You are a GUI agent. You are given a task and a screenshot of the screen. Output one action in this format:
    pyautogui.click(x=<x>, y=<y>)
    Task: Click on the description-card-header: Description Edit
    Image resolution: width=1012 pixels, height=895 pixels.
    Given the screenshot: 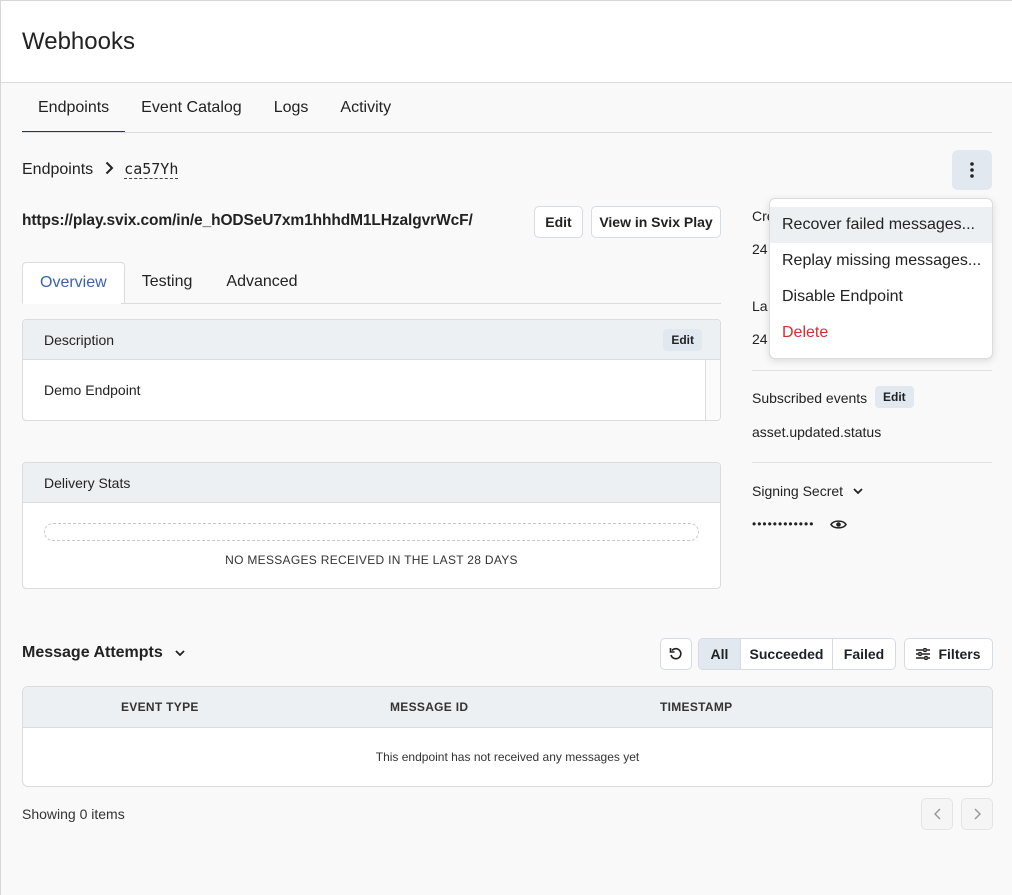 What is the action you would take?
    pyautogui.click(x=371, y=340)
    